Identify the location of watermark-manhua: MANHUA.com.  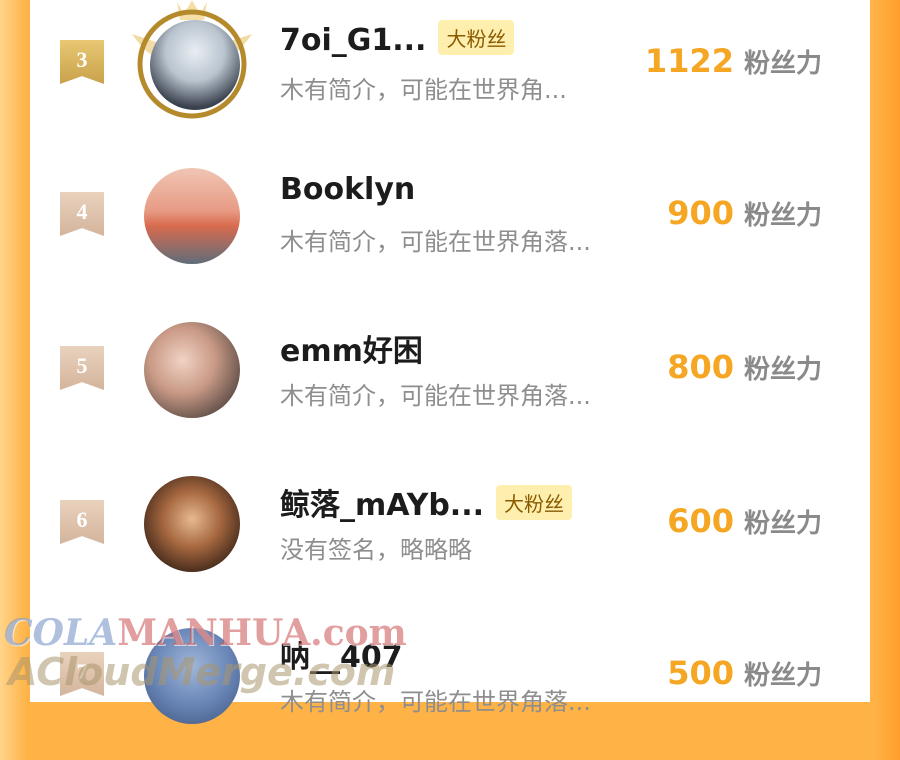
(262, 633).